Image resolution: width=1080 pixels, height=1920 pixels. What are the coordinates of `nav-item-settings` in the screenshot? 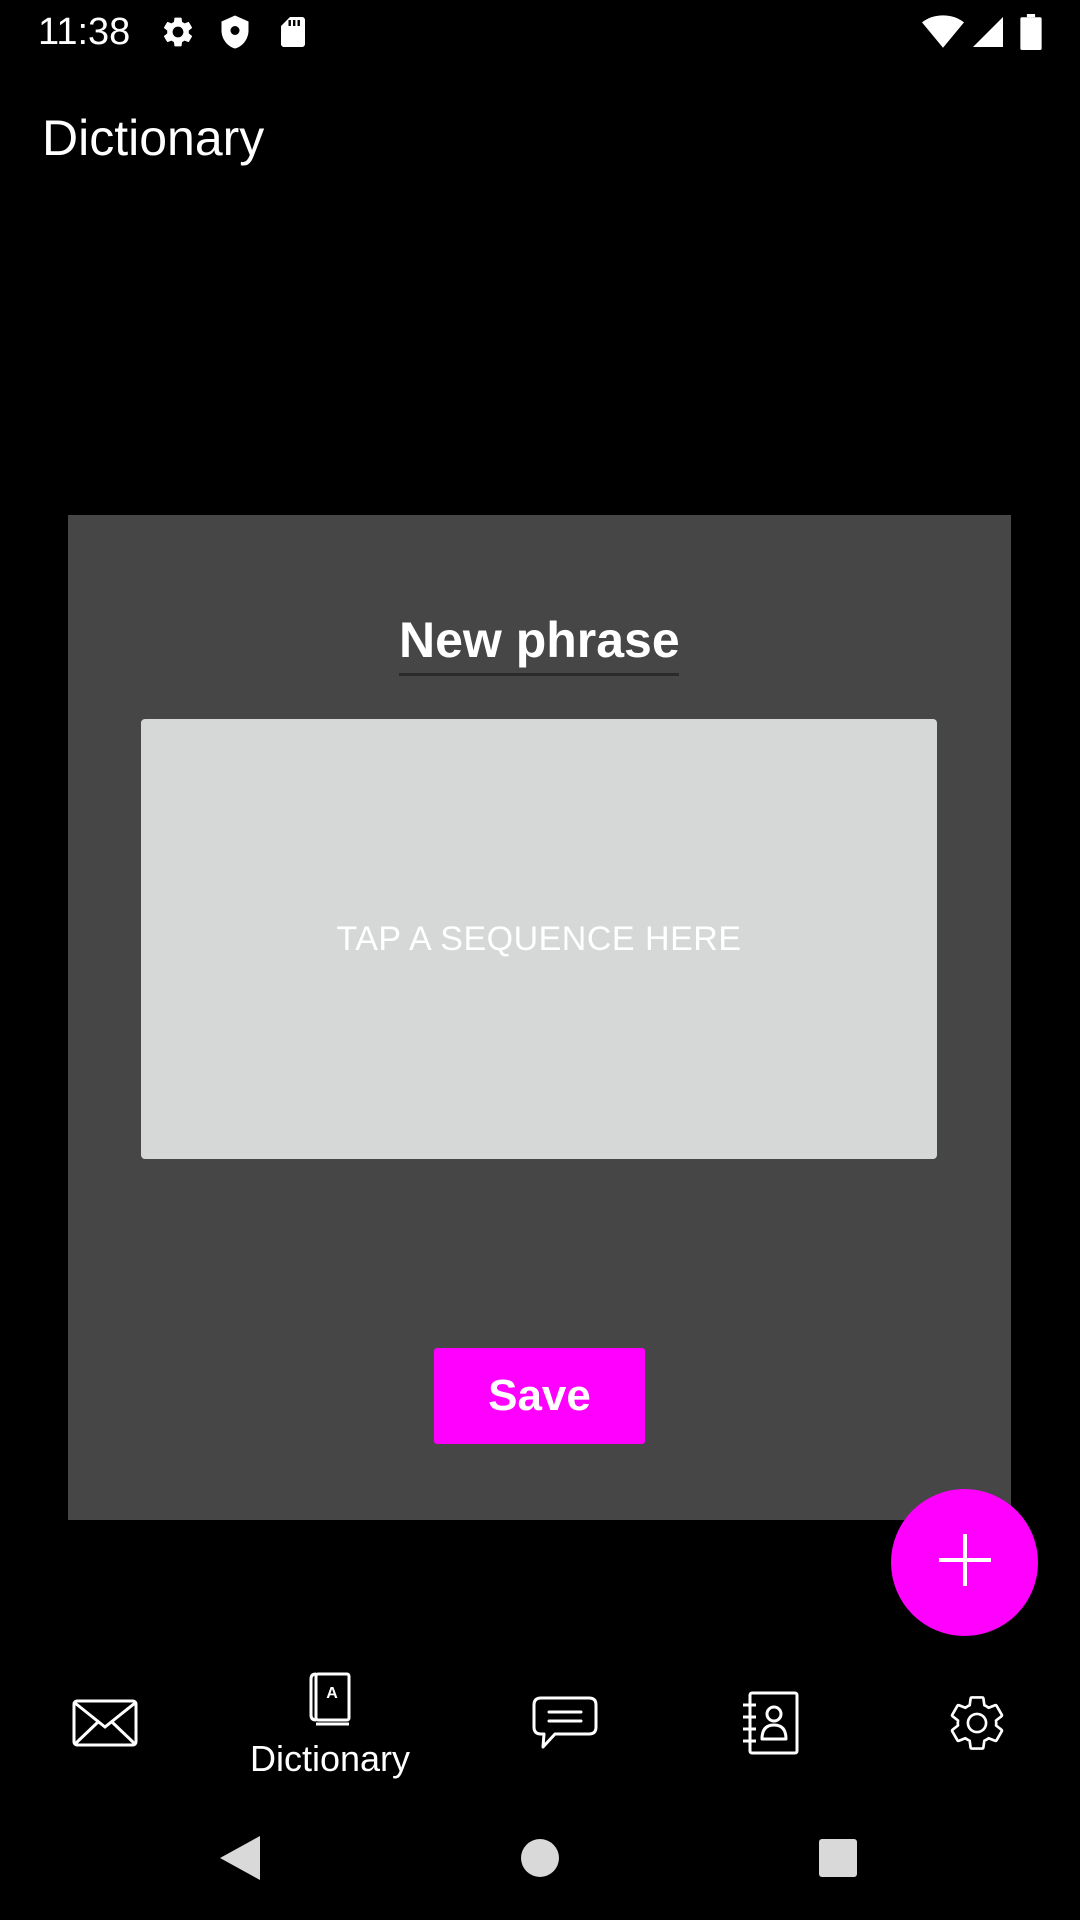 It's located at (977, 1725).